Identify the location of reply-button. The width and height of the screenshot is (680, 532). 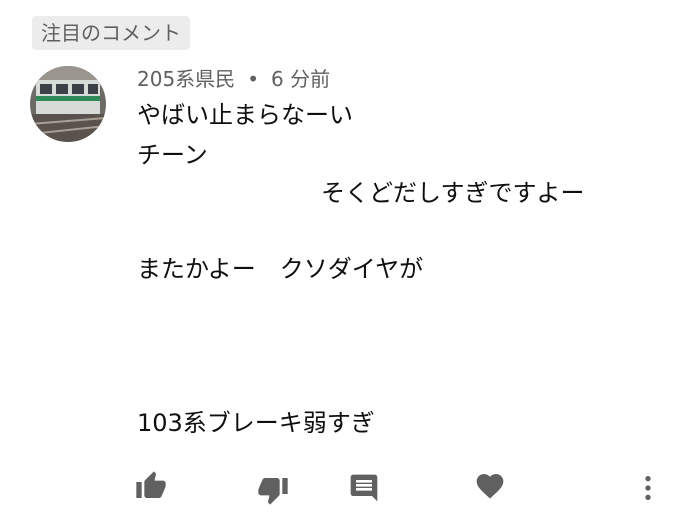
(364, 488).